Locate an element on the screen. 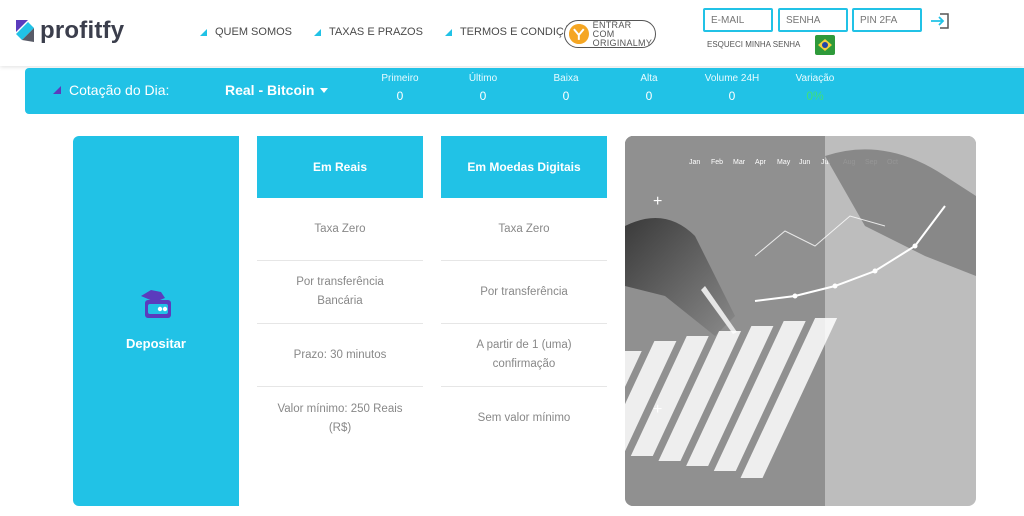  nav-item-taxas-prazos: TAXAS E PRAZOS is located at coordinates (368, 32).